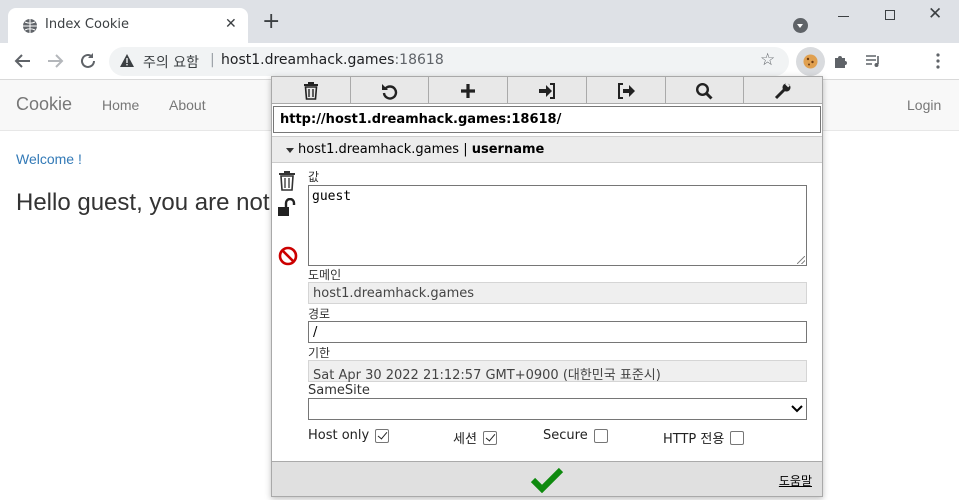 The width and height of the screenshot is (959, 500). Describe the element at coordinates (314, 177) in the screenshot. I see `value-label: 값` at that location.